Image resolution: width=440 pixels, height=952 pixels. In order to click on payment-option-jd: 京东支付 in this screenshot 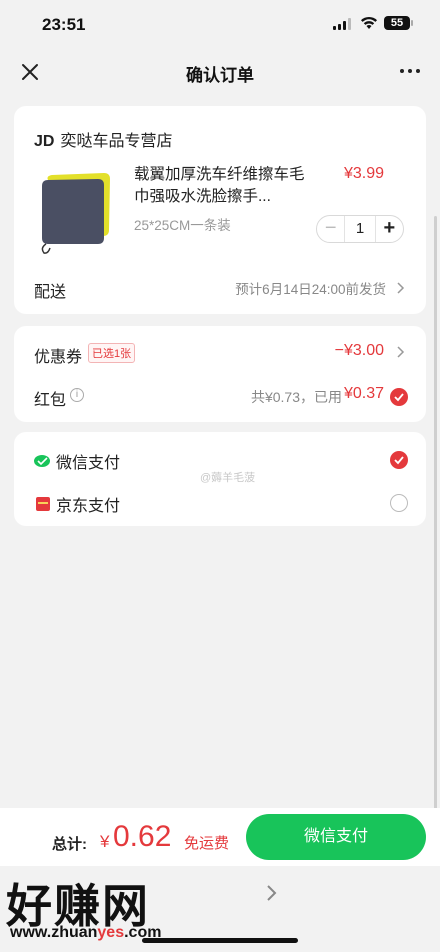, I will do `click(77, 504)`.